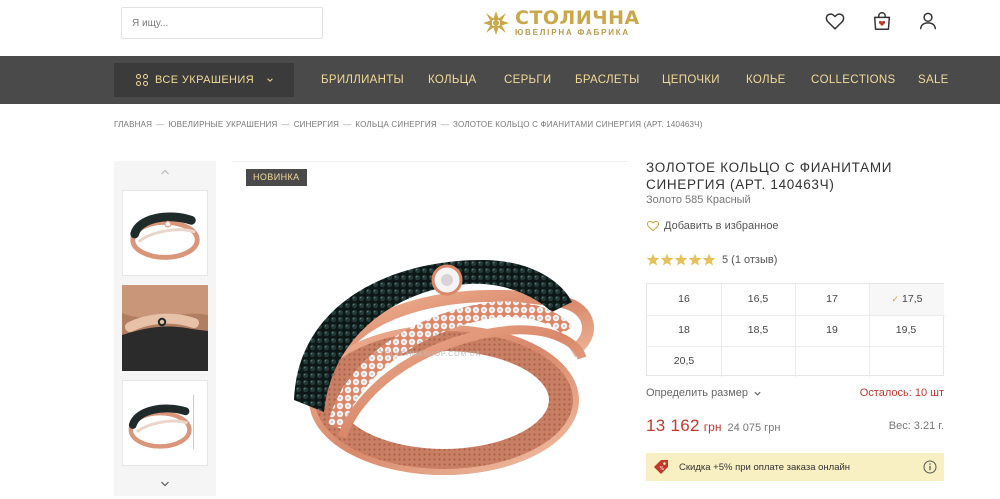 The height and width of the screenshot is (499, 1000). Describe the element at coordinates (930, 467) in the screenshot. I see `info-icon` at that location.